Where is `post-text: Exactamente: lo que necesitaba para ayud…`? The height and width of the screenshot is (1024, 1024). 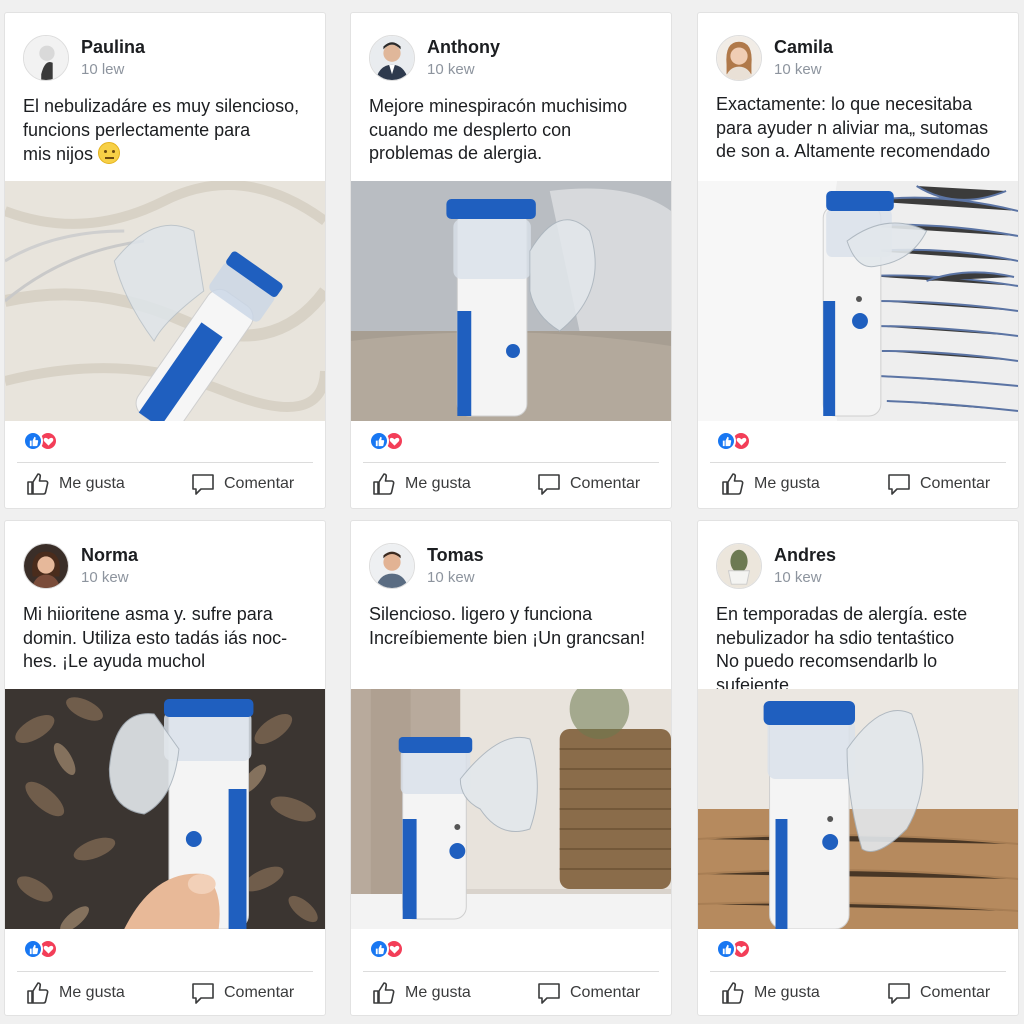
post-text: Exactamente: lo que necesitaba para ayud… is located at coordinates (863, 128).